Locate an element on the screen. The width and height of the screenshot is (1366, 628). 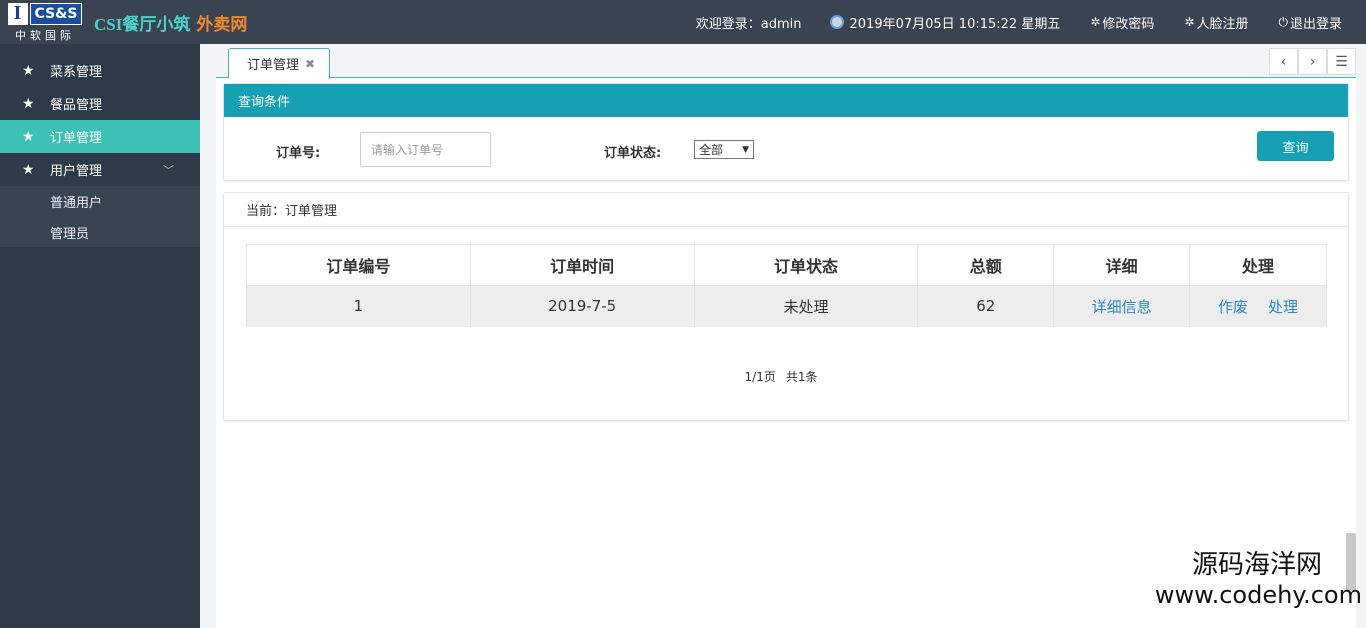
change-password-link: ✲ 修改密码 is located at coordinates (1122, 22).